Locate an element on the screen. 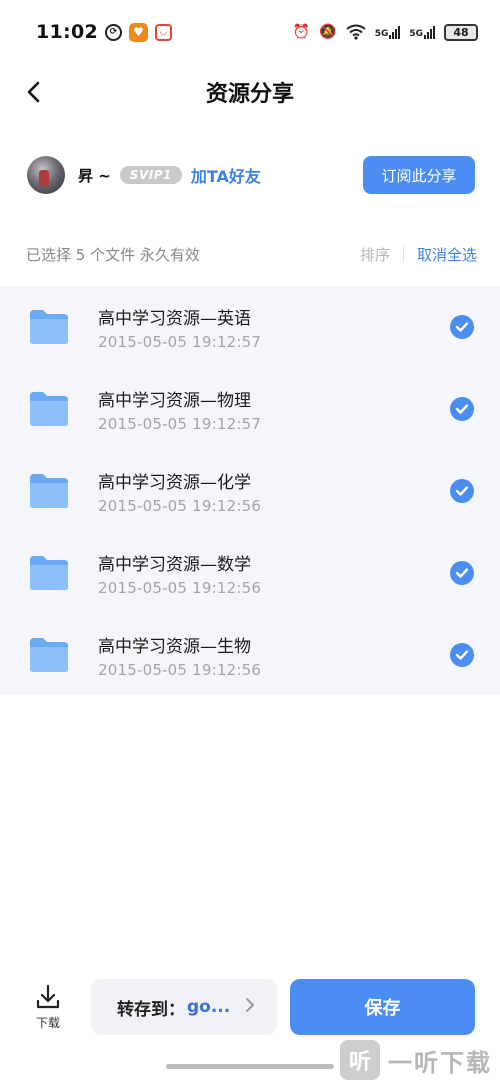 This screenshot has width=500, height=1082. subscribe-button: 订阅此分享 is located at coordinates (419, 175).